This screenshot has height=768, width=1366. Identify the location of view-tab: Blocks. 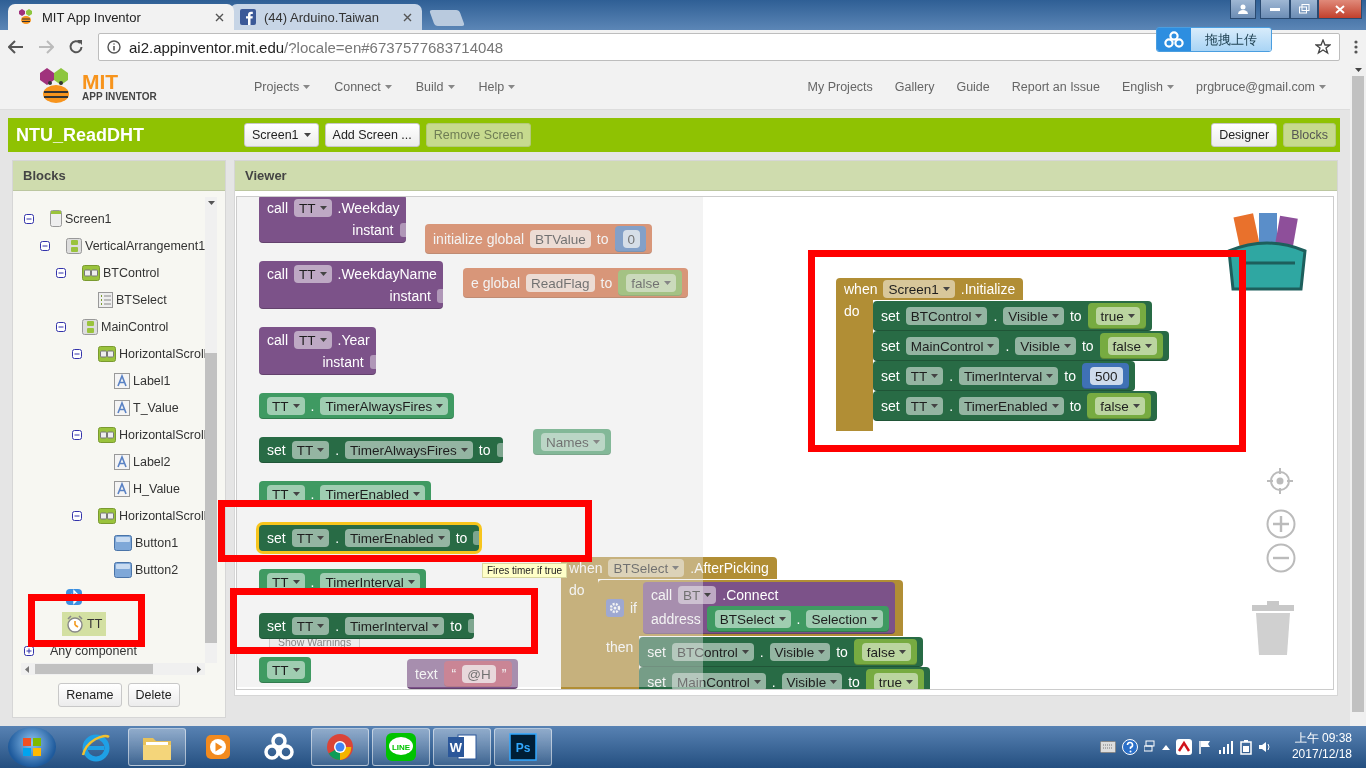
(1309, 135).